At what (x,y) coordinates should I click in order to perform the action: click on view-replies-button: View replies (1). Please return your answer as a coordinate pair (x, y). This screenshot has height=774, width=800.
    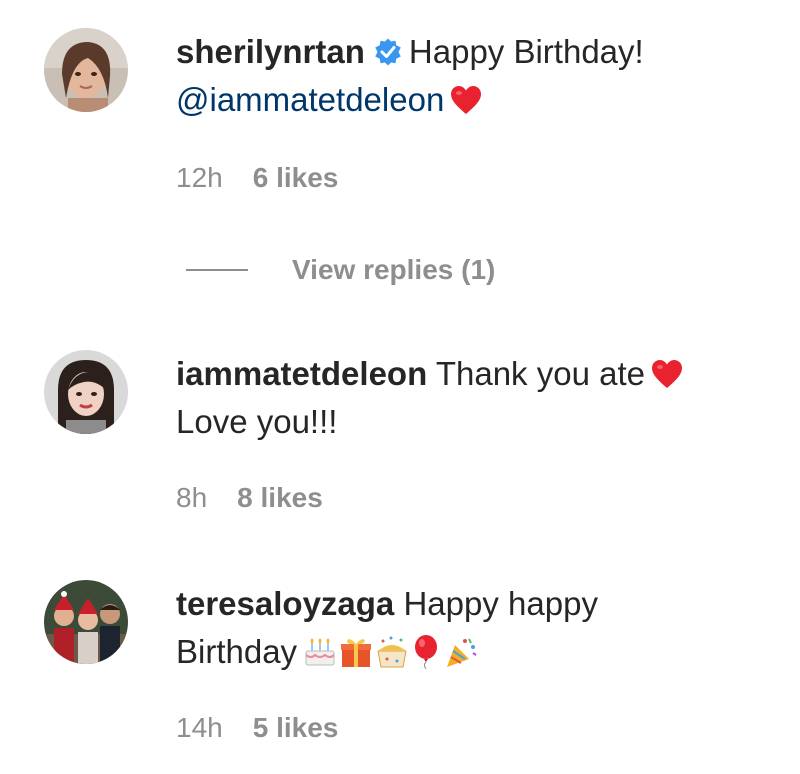
    Looking at the image, I should click on (340, 270).